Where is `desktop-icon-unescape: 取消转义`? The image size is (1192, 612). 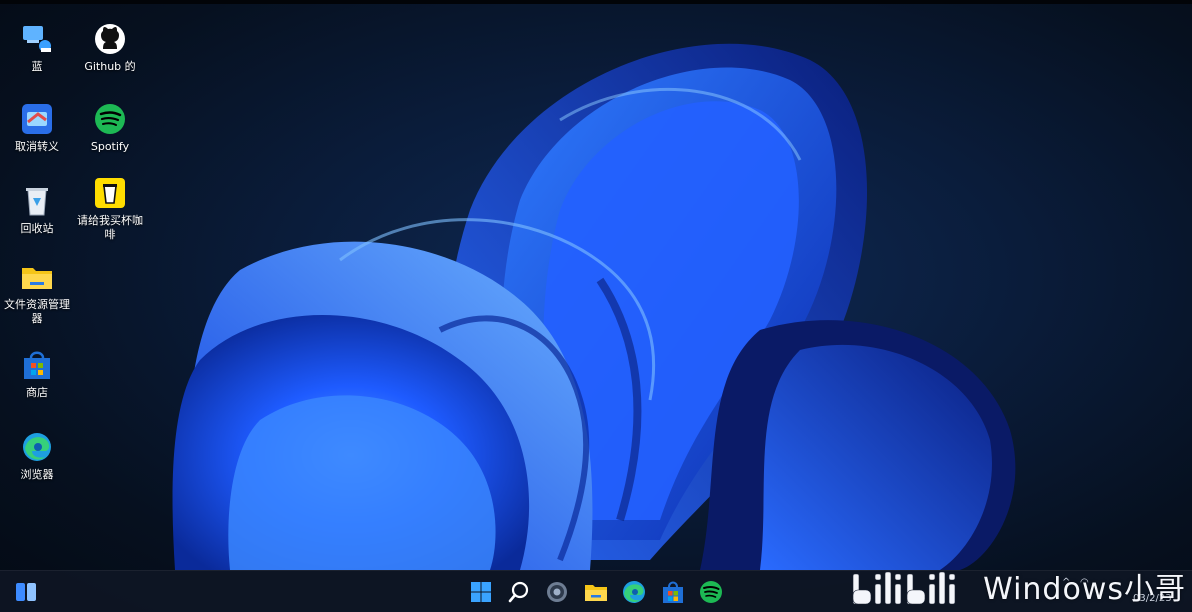 desktop-icon-unescape: 取消转义 is located at coordinates (37, 128).